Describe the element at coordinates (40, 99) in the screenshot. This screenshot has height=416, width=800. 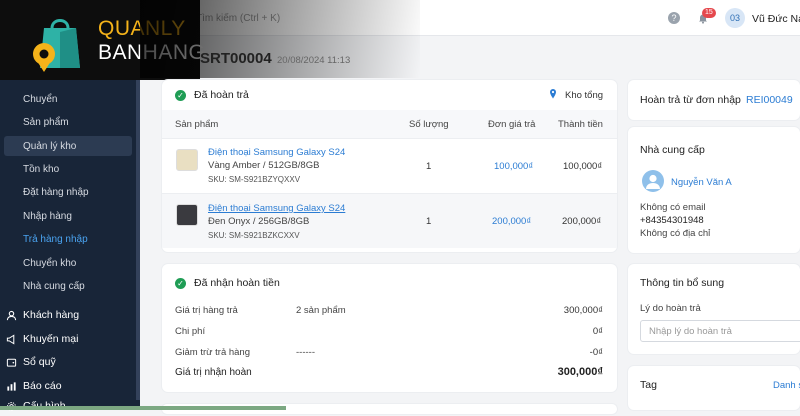
I see `sidebar-item-label: Chuyển` at that location.